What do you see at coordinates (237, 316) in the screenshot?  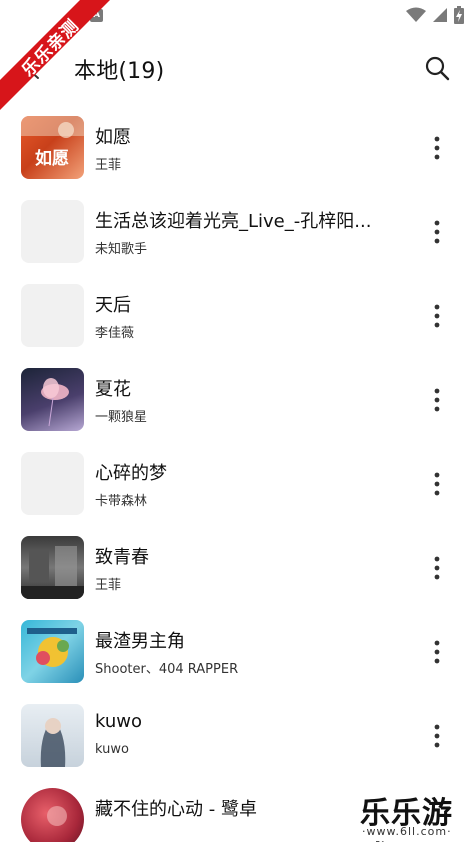 I see `song-row: 天后 李佳薇` at bounding box center [237, 316].